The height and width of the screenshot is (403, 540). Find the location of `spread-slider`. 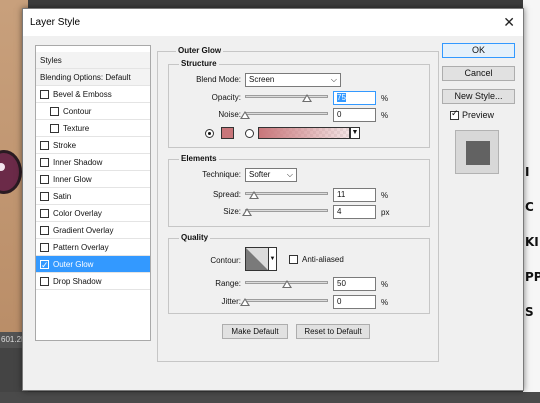

spread-slider is located at coordinates (286, 194).